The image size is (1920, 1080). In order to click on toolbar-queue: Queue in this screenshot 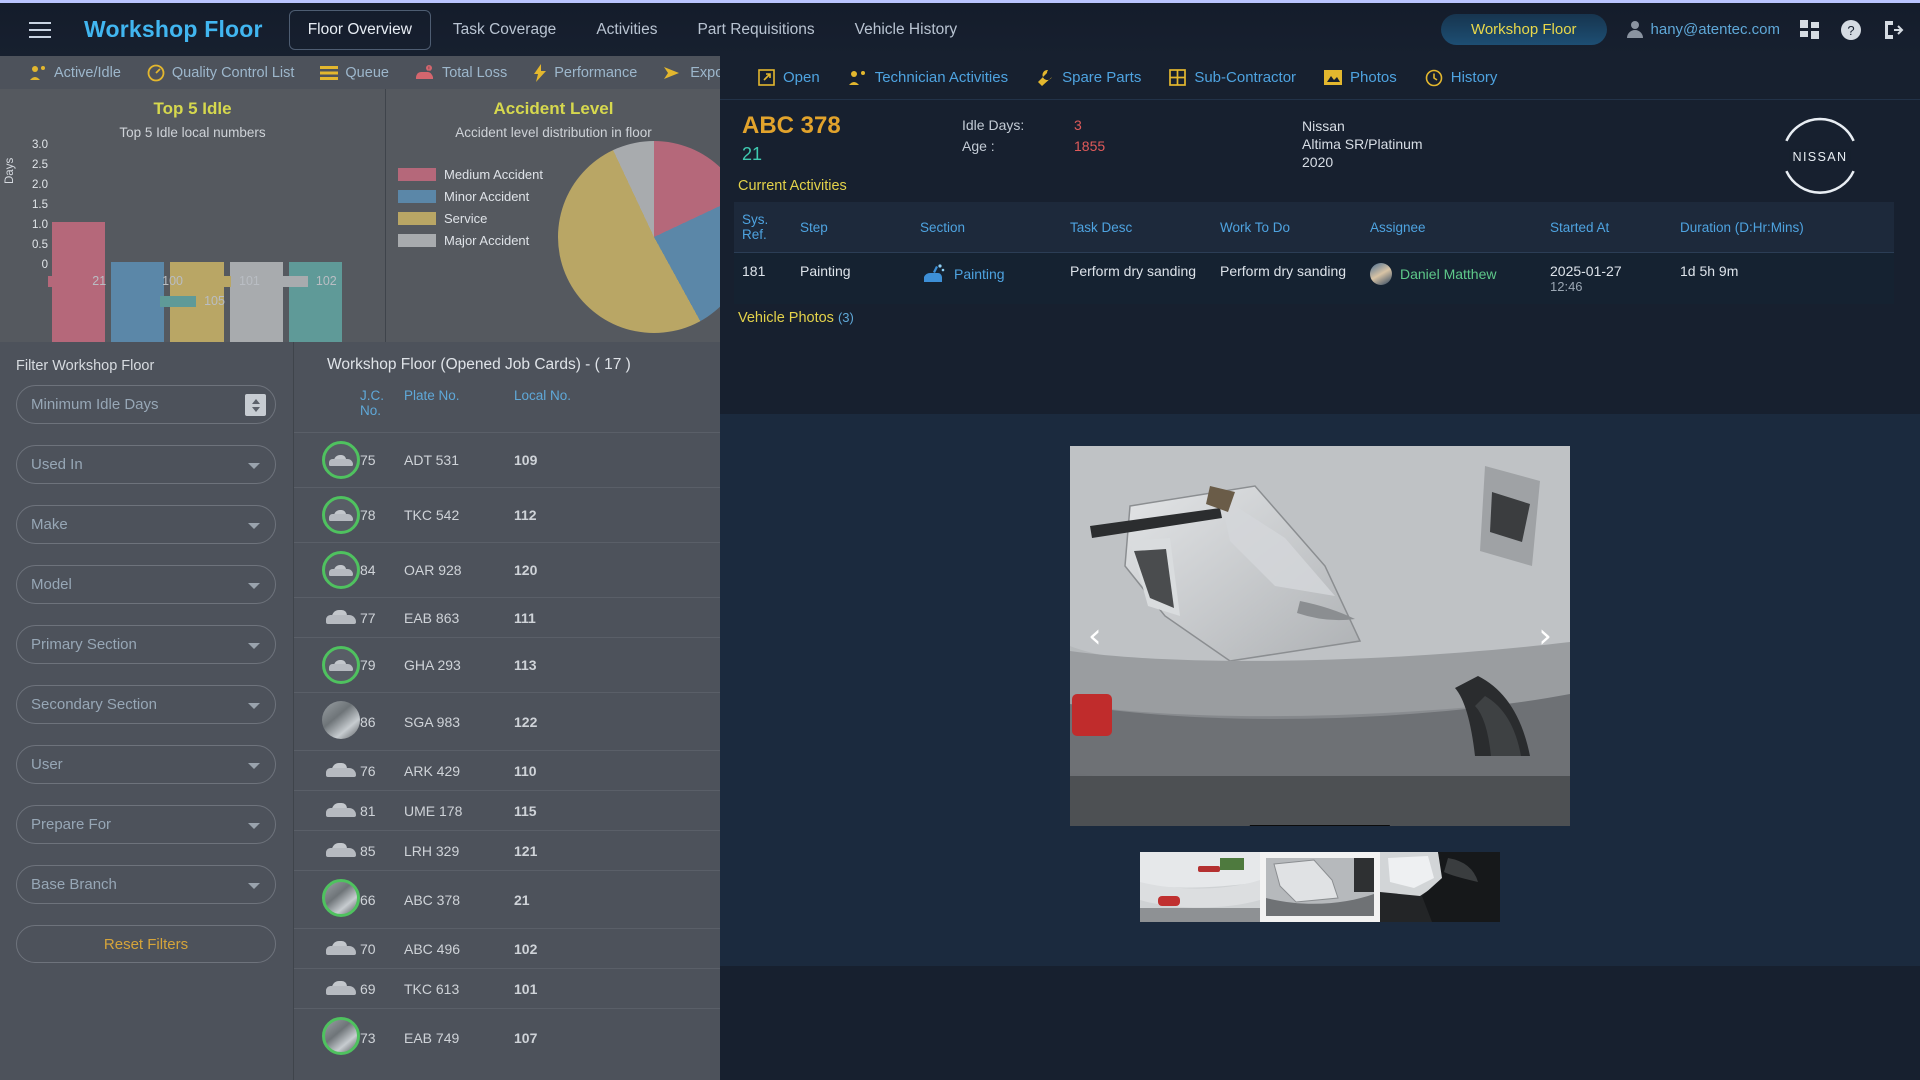, I will do `click(354, 73)`.